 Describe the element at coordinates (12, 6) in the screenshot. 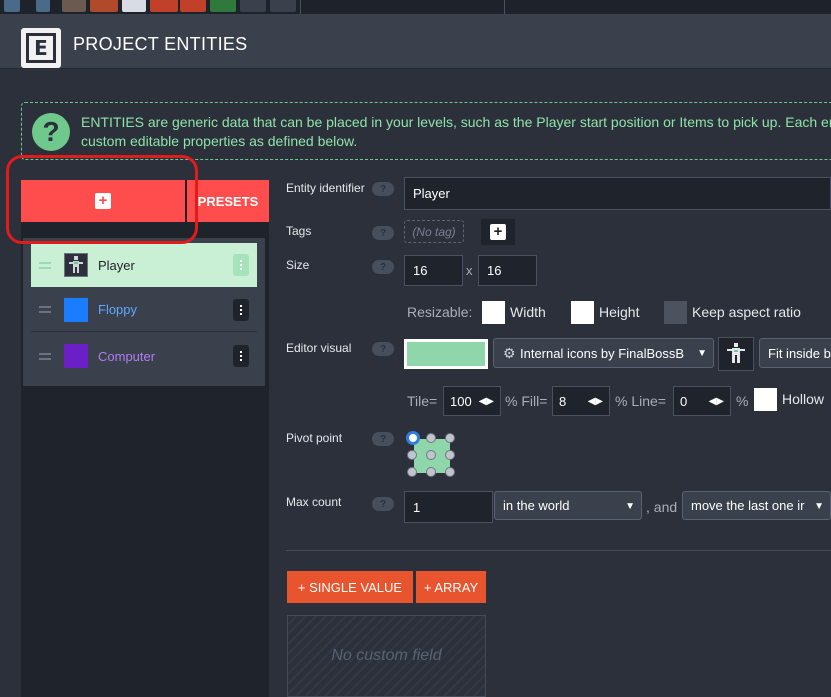

I see `world-icon` at that location.